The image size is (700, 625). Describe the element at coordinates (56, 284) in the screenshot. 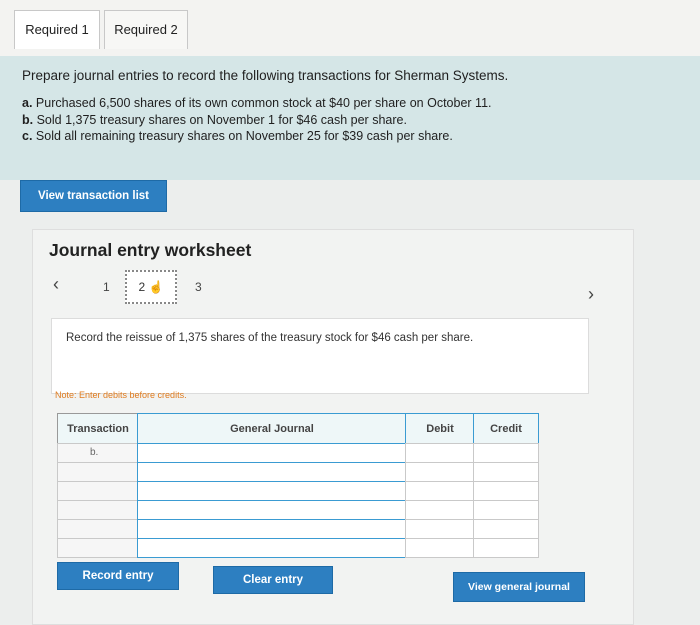

I see `chevron-left-icon: ‹` at that location.